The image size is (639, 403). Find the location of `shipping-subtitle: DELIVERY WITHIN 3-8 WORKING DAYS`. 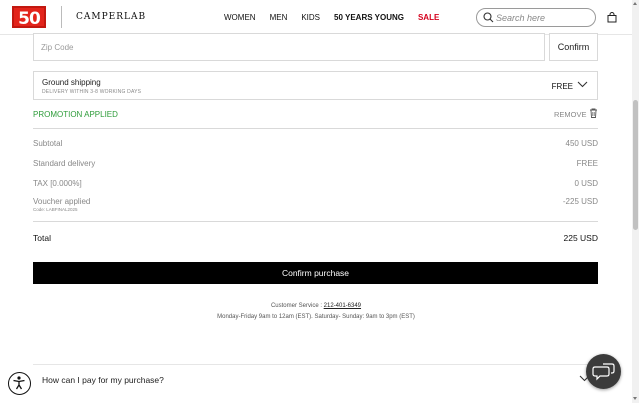

shipping-subtitle: DELIVERY WITHIN 3-8 WORKING DAYS is located at coordinates (92, 92).